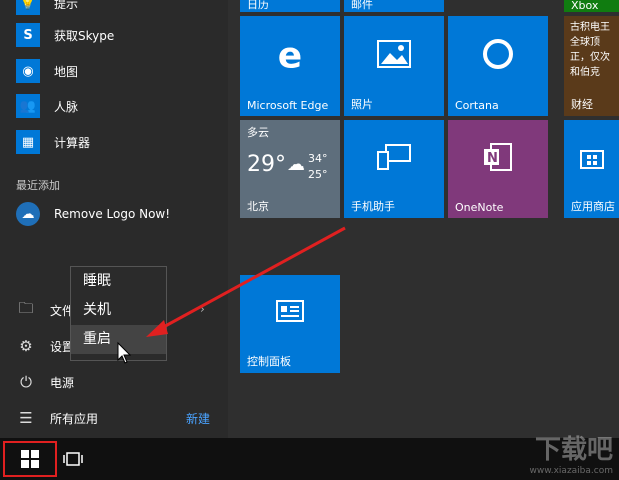 The image size is (619, 480). I want to click on task-view-button, so click(73, 459).